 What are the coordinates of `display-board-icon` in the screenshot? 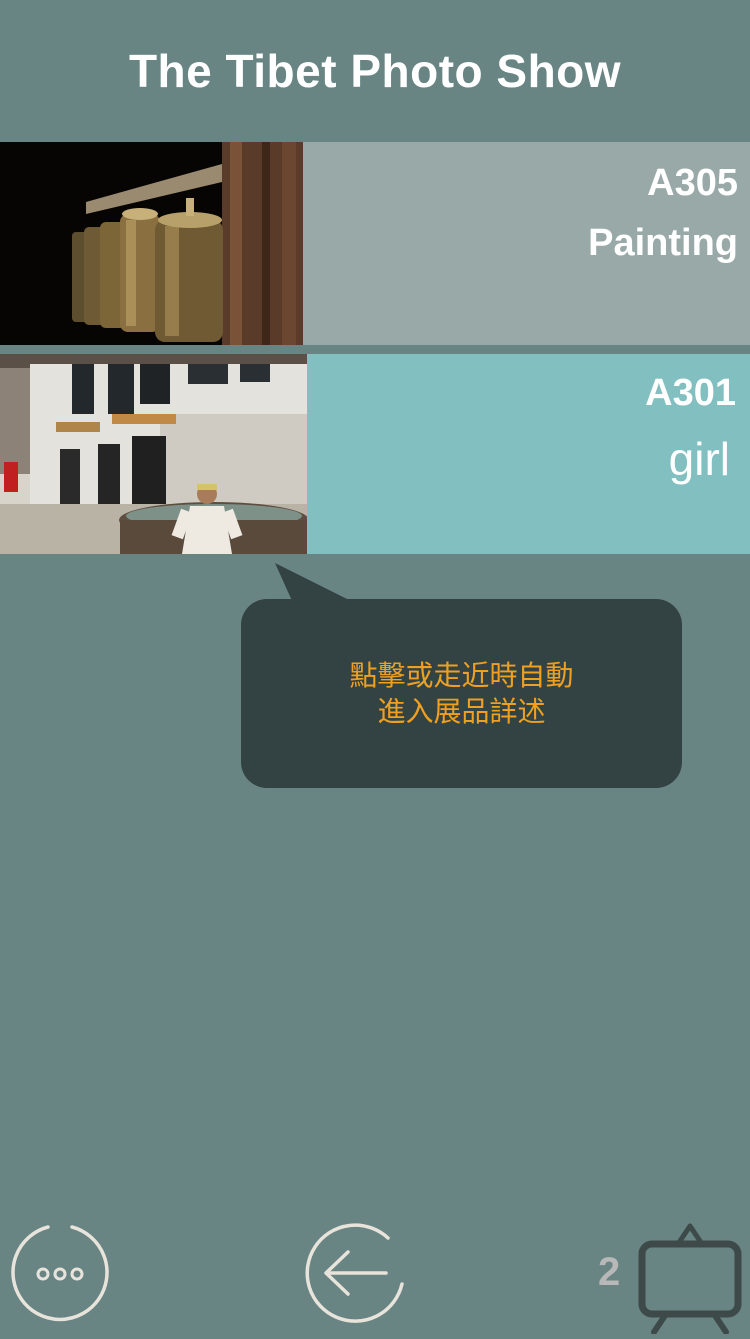 It's located at (690, 1279).